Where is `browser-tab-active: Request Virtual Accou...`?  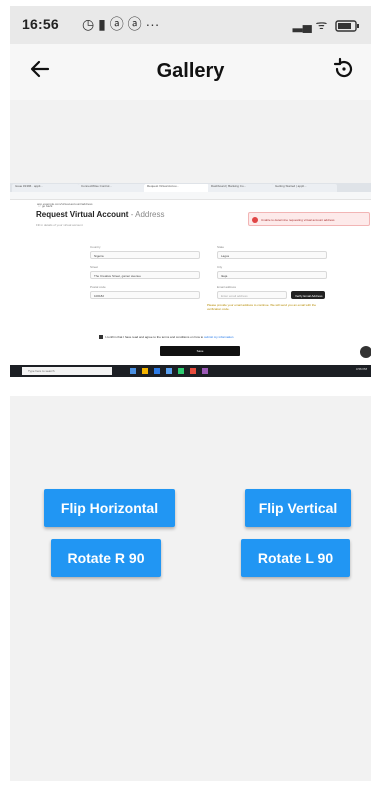 browser-tab-active: Request Virtual Accou... is located at coordinates (176, 188).